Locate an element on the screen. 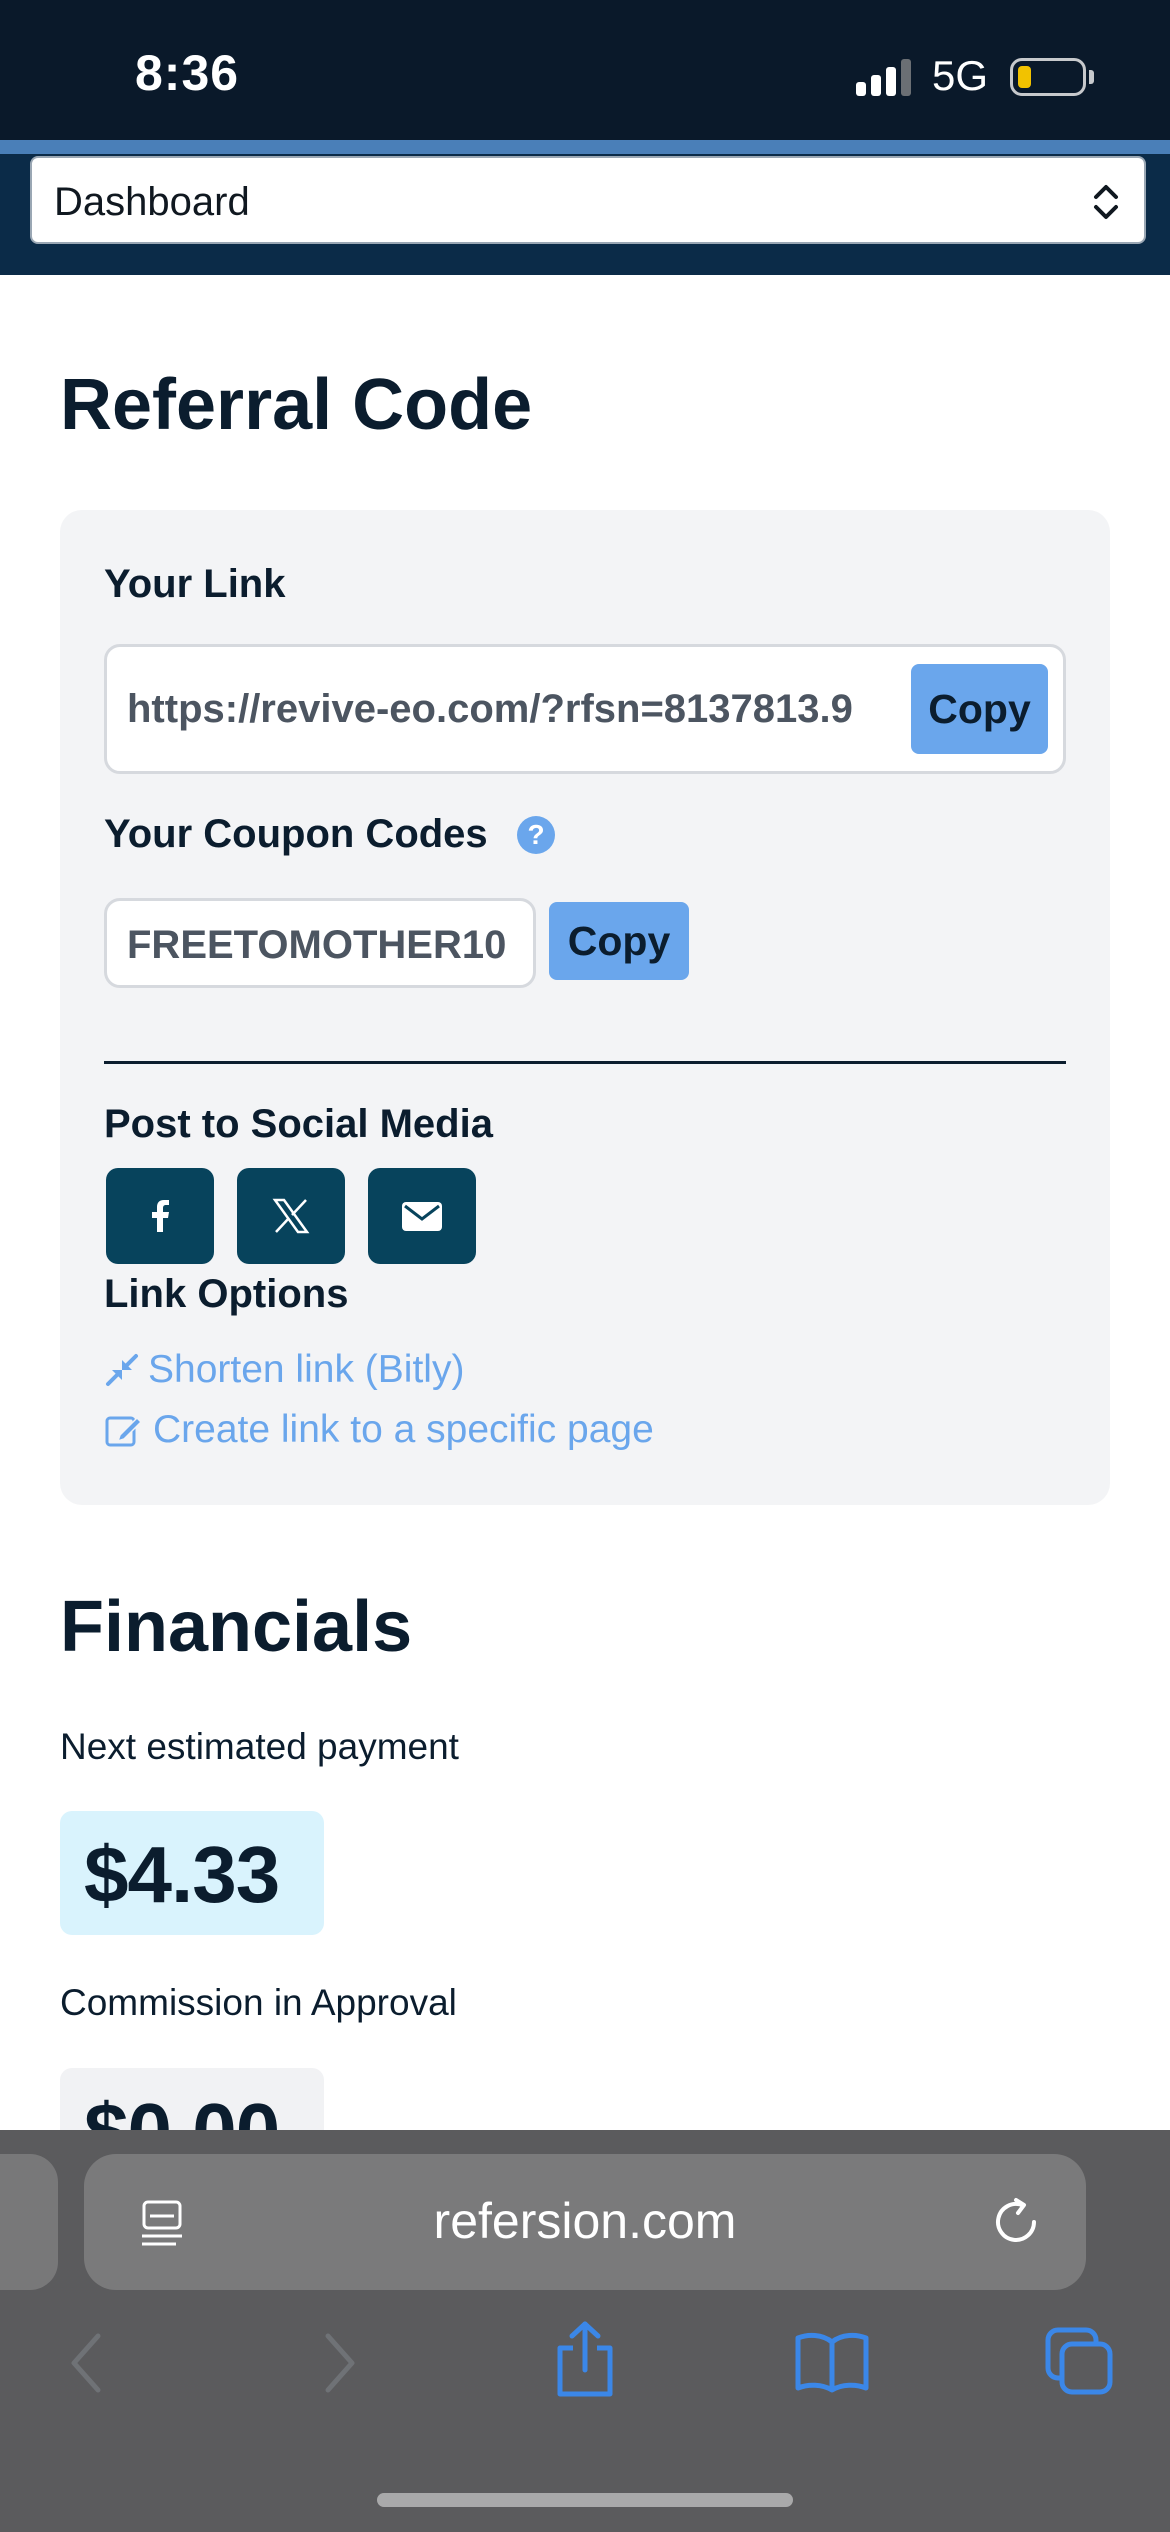 This screenshot has height=2532, width=1170. battery-nub is located at coordinates (1091, 77).